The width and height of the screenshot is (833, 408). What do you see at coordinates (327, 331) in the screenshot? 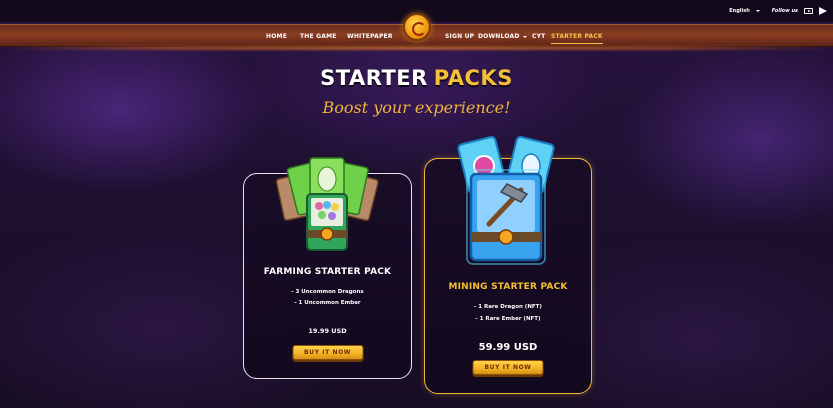
I see `pack-price: 19.99 USD` at bounding box center [327, 331].